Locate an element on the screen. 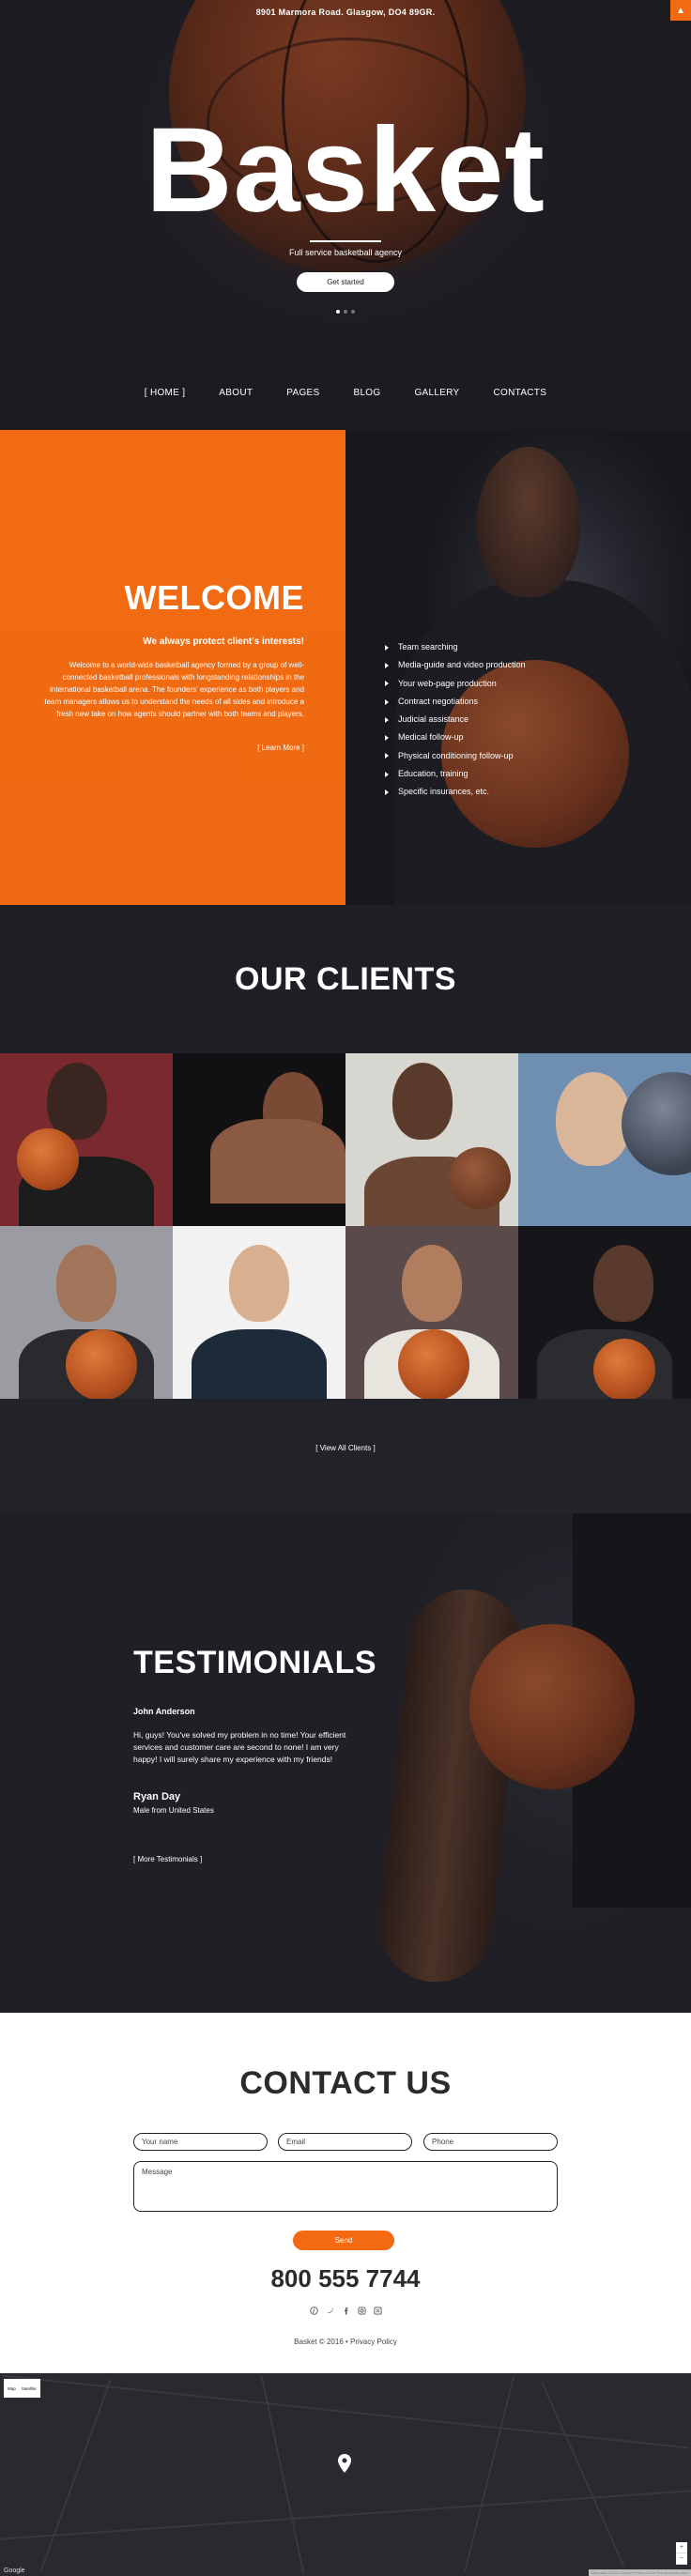 This screenshot has width=691, height=2576. facebook-icon is located at coordinates (346, 2311).